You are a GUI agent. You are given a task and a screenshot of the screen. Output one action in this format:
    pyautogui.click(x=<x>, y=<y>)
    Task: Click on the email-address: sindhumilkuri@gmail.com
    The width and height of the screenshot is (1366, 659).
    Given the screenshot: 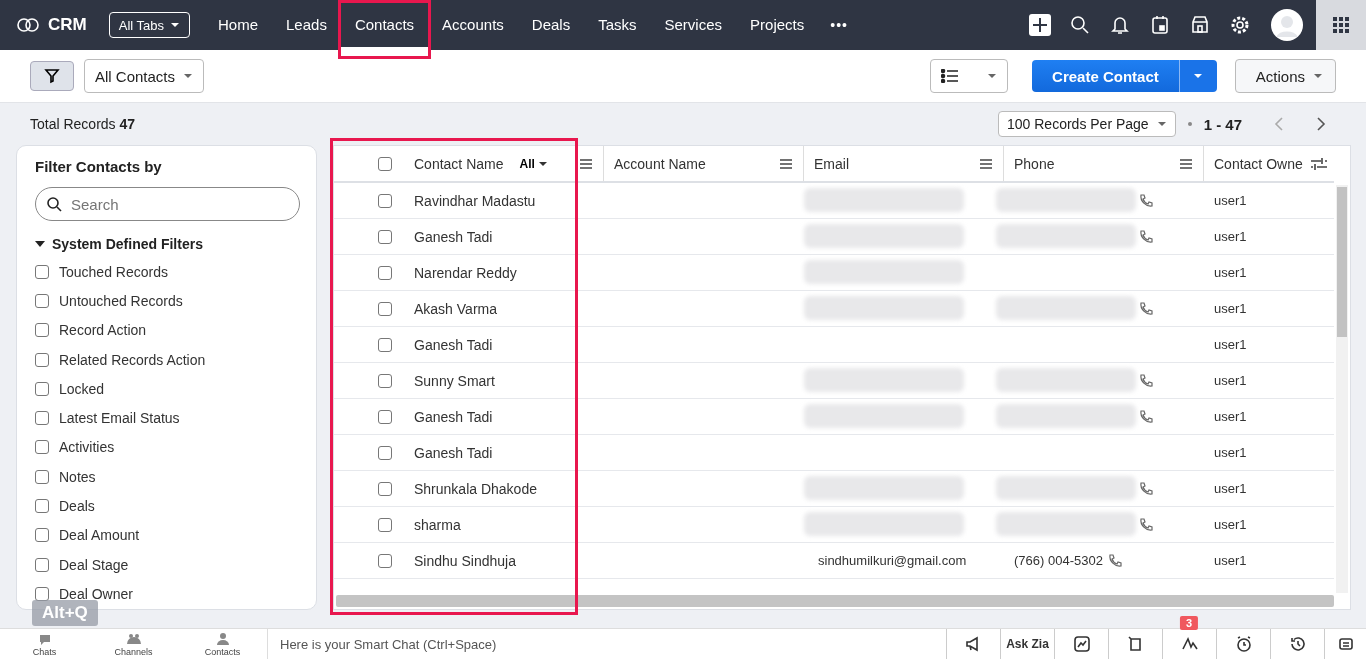 What is the action you would take?
    pyautogui.click(x=892, y=560)
    